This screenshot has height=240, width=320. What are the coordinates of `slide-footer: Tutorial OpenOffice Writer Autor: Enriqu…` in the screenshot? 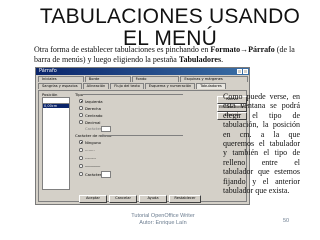 It's located at (163, 219).